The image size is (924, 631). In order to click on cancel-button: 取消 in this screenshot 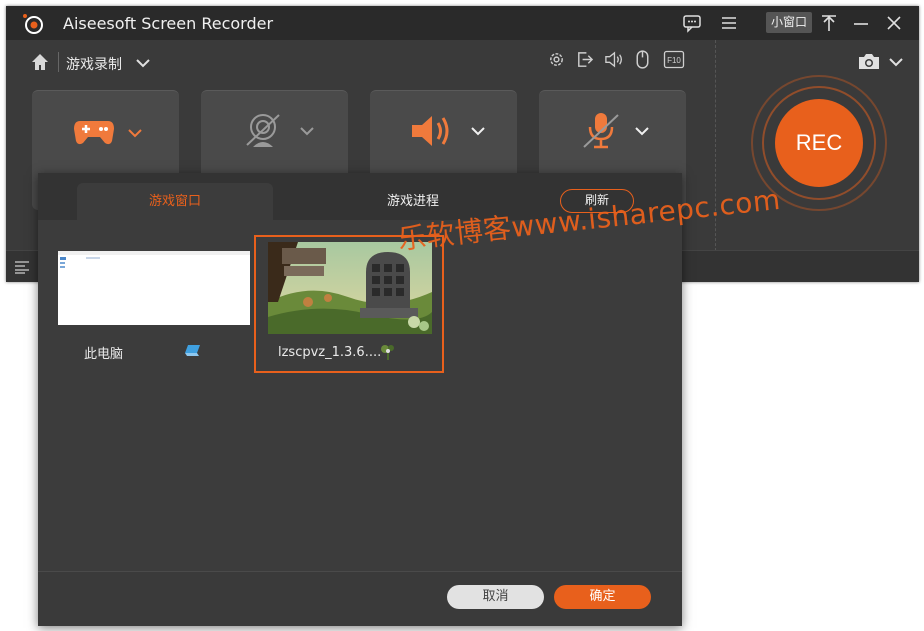, I will do `click(495, 597)`.